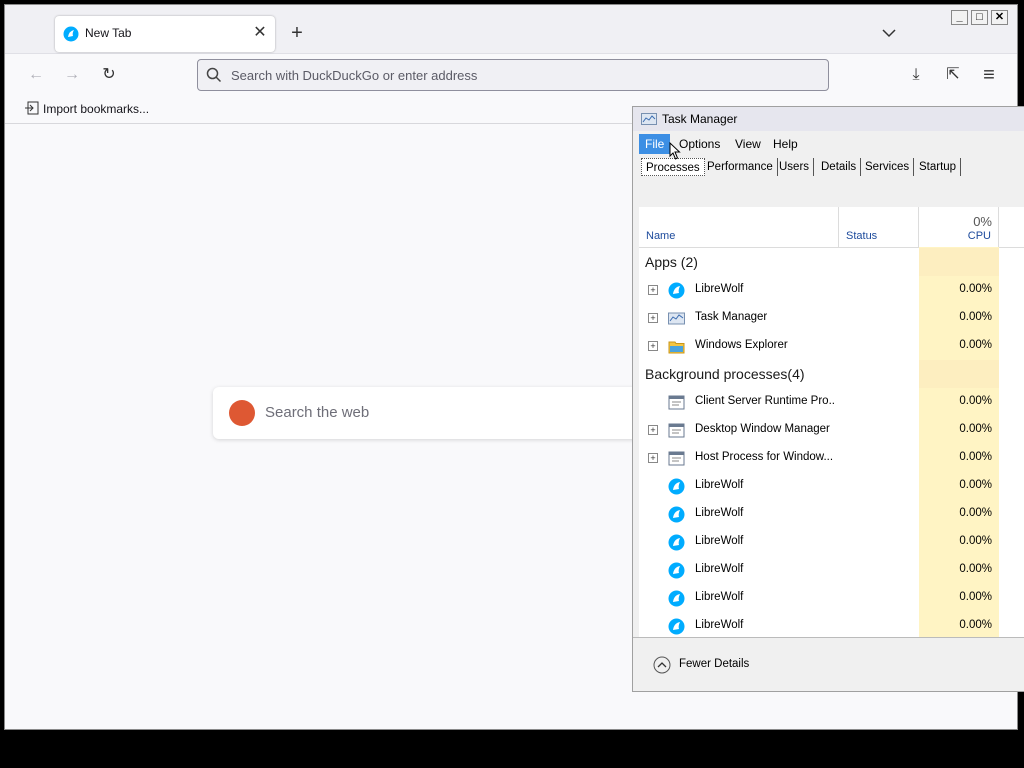 The width and height of the screenshot is (1024, 768). I want to click on downloads-icon: ⤓, so click(916, 75).